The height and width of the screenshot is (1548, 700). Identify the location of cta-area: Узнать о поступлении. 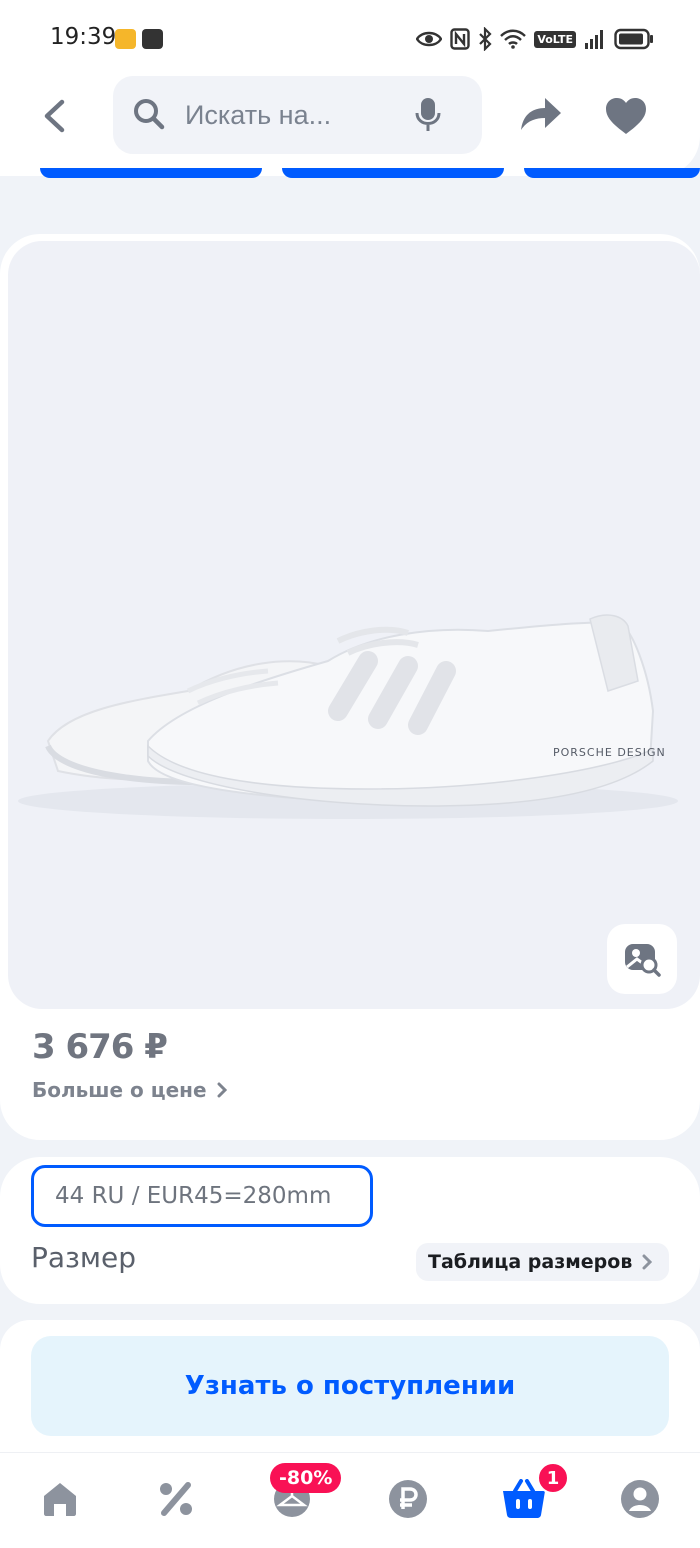
(350, 1386).